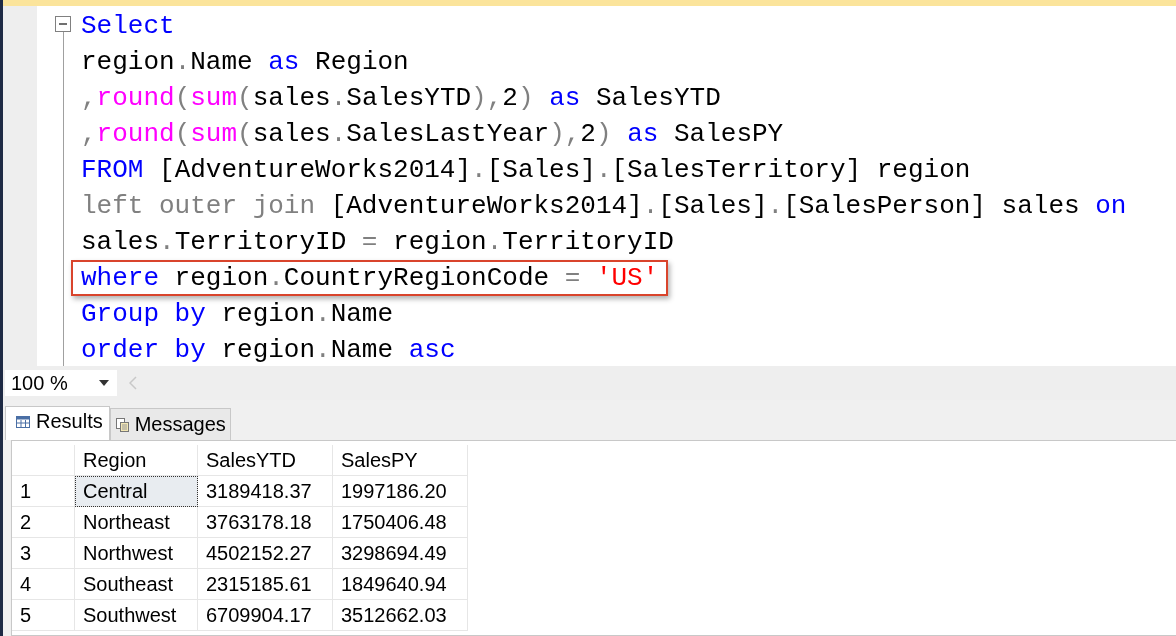 This screenshot has height=636, width=1176. I want to click on table-cell: 3763178.18, so click(265, 522).